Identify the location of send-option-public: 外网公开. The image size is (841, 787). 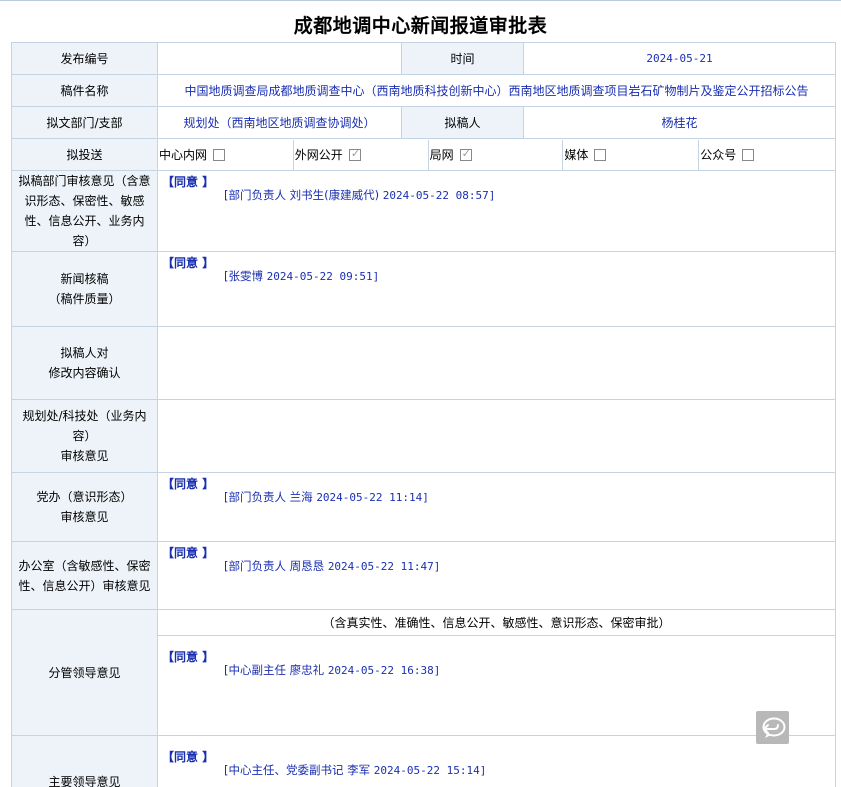
(361, 154).